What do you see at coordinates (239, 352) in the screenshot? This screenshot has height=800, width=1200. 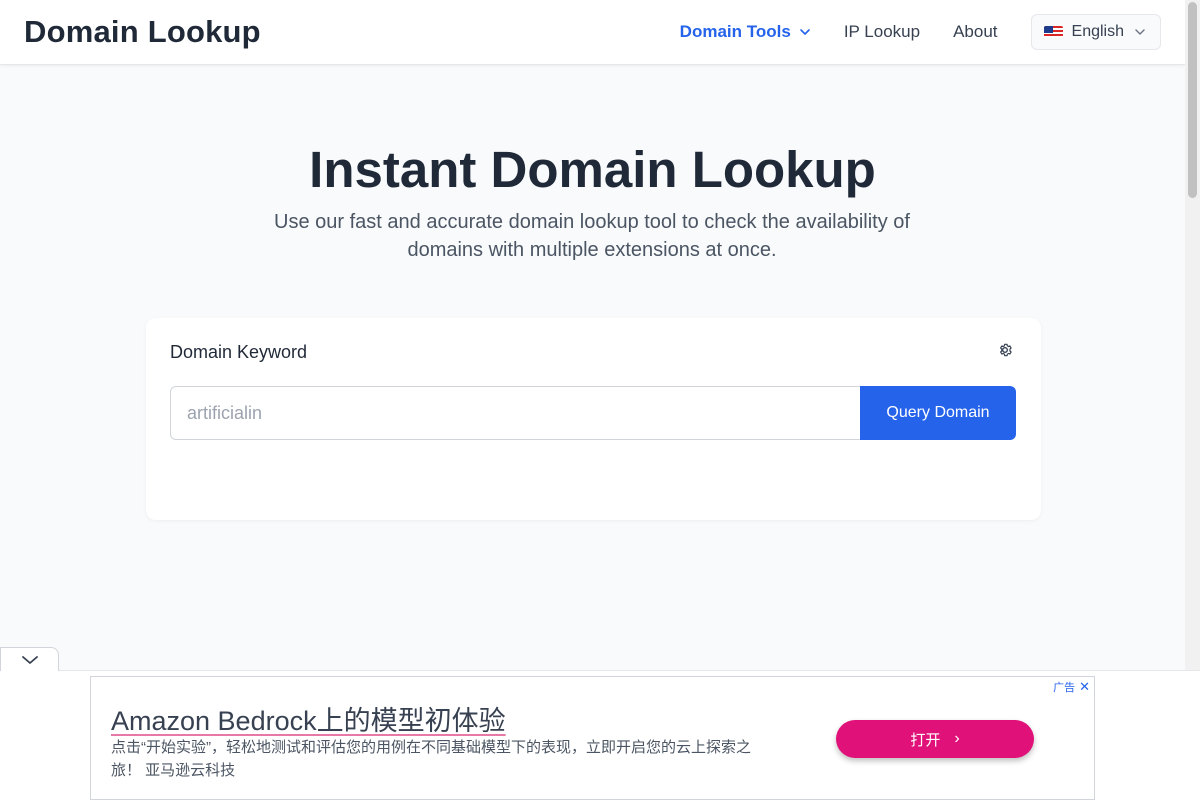 I see `domain-keyword-label: Domain Keyword` at bounding box center [239, 352].